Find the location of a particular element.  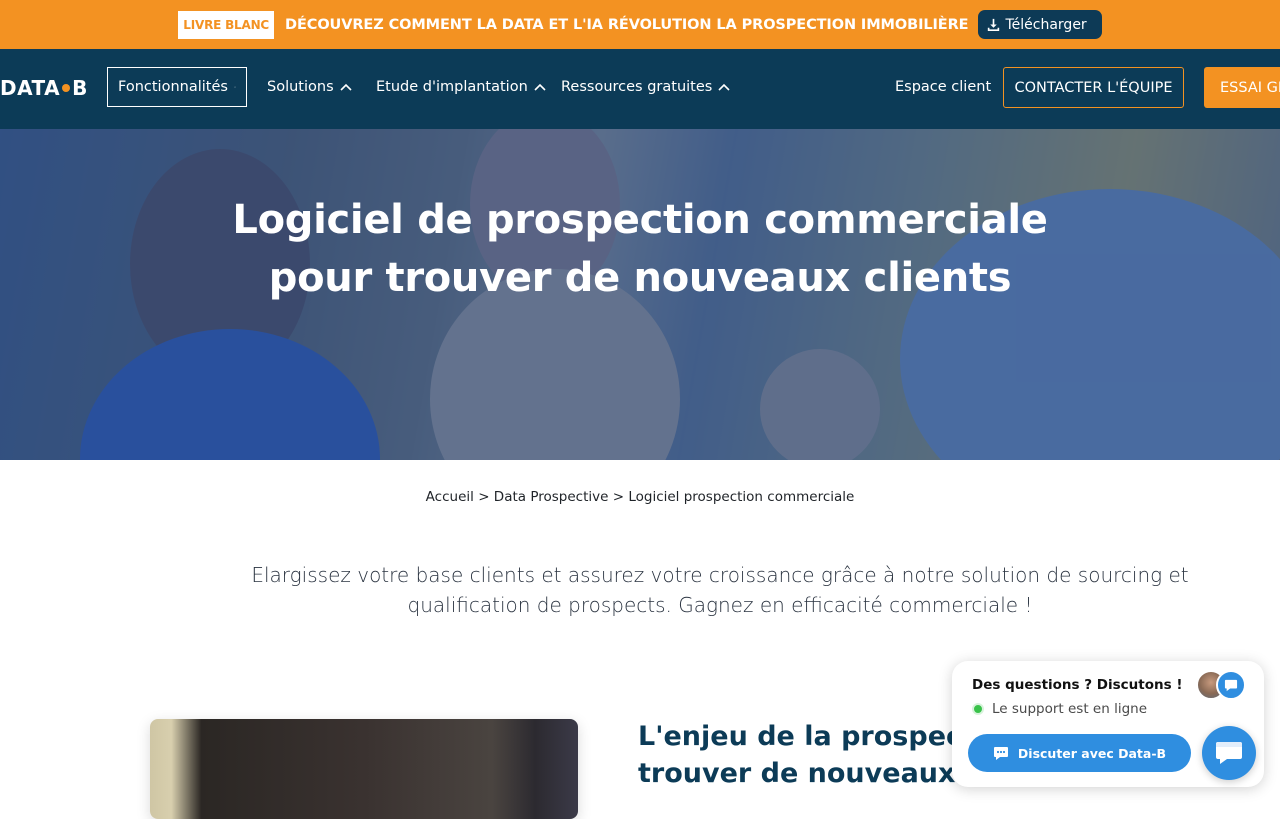

client-space-link: Espace client is located at coordinates (943, 87).